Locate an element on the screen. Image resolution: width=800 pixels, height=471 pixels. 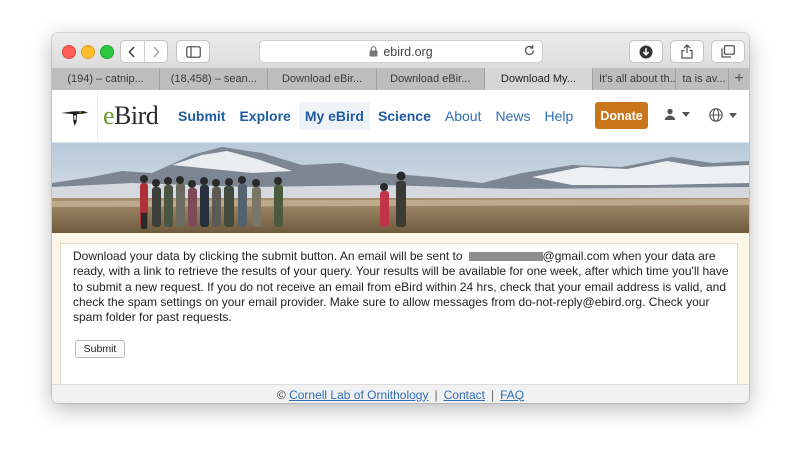
nav-news: News is located at coordinates (512, 116).